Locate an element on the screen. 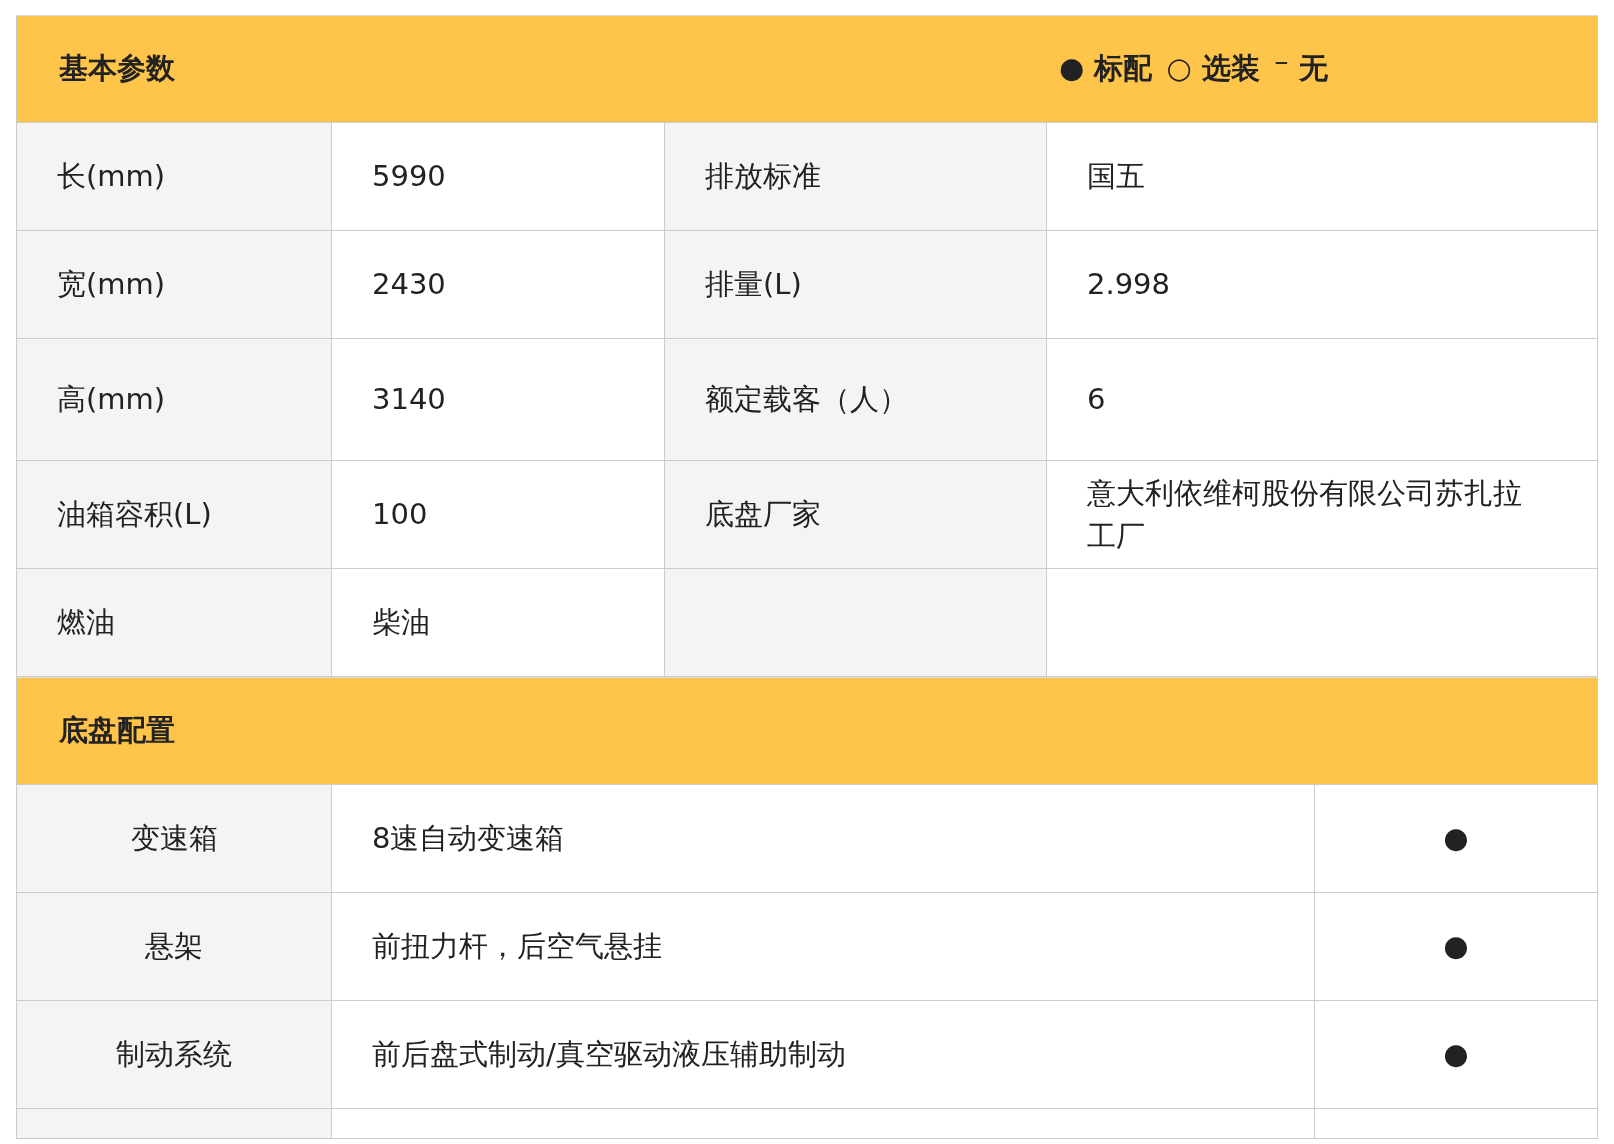  spec-label: 额定载客（人） is located at coordinates (856, 400).